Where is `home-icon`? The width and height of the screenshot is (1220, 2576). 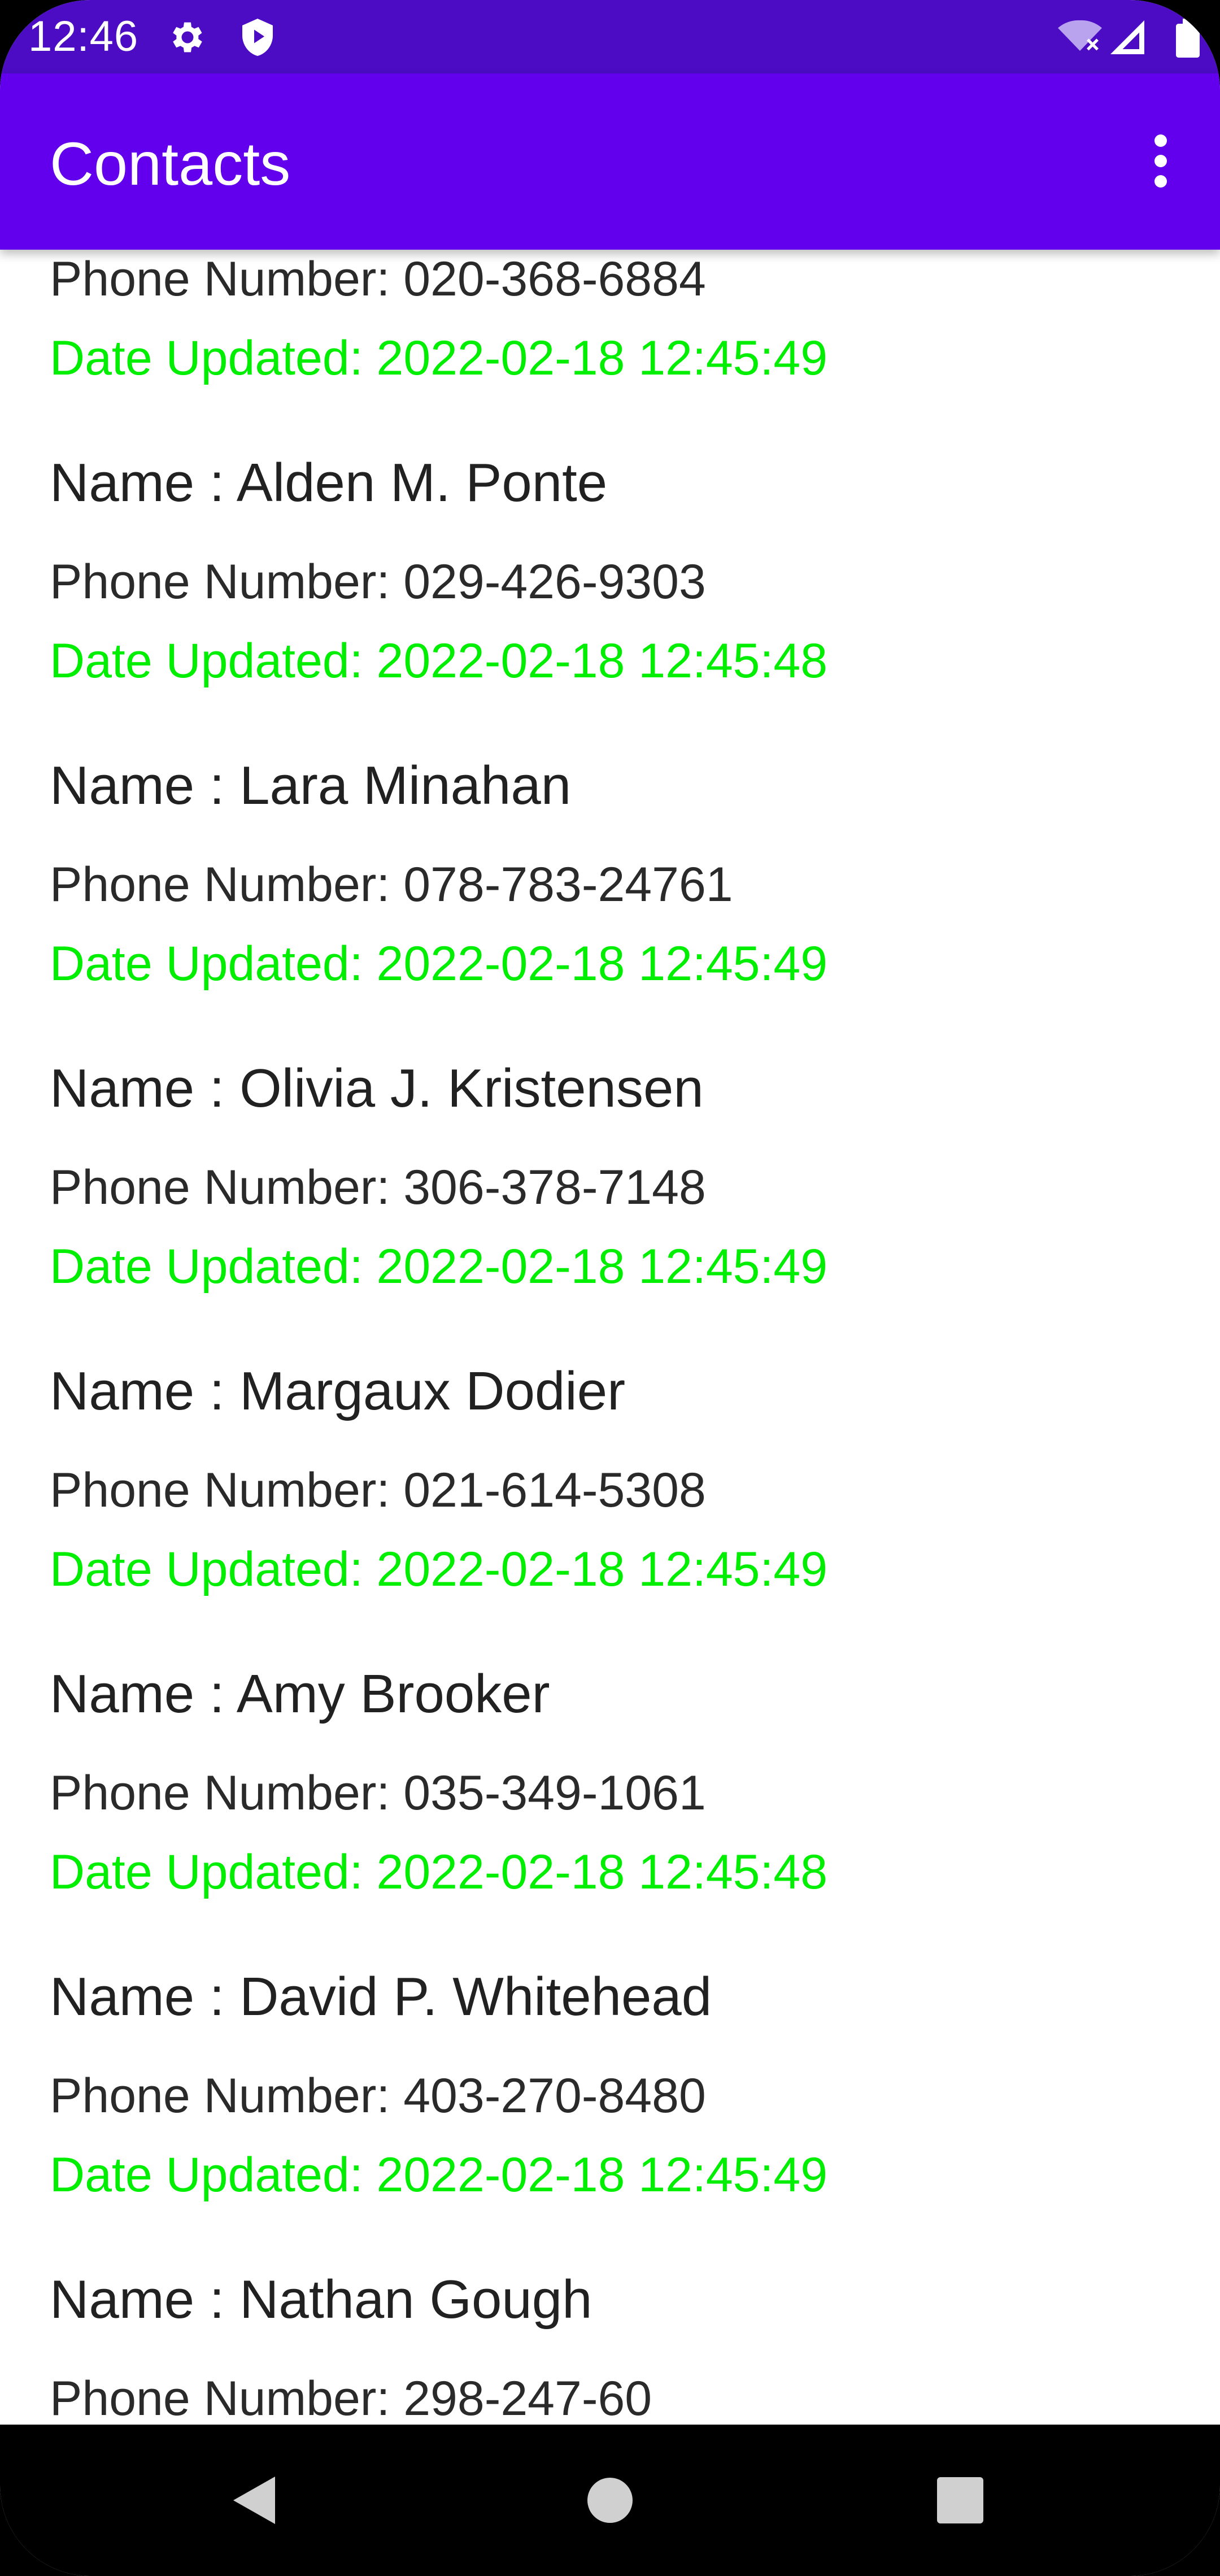
home-icon is located at coordinates (610, 2500).